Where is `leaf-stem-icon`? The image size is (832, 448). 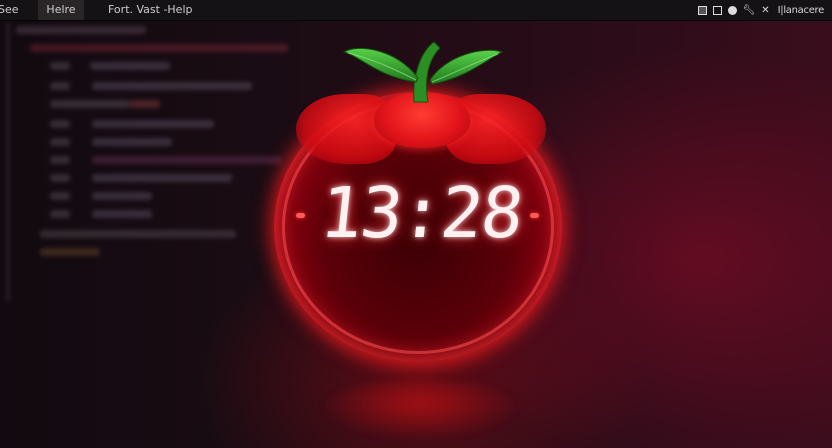 leaf-stem-icon is located at coordinates (423, 72).